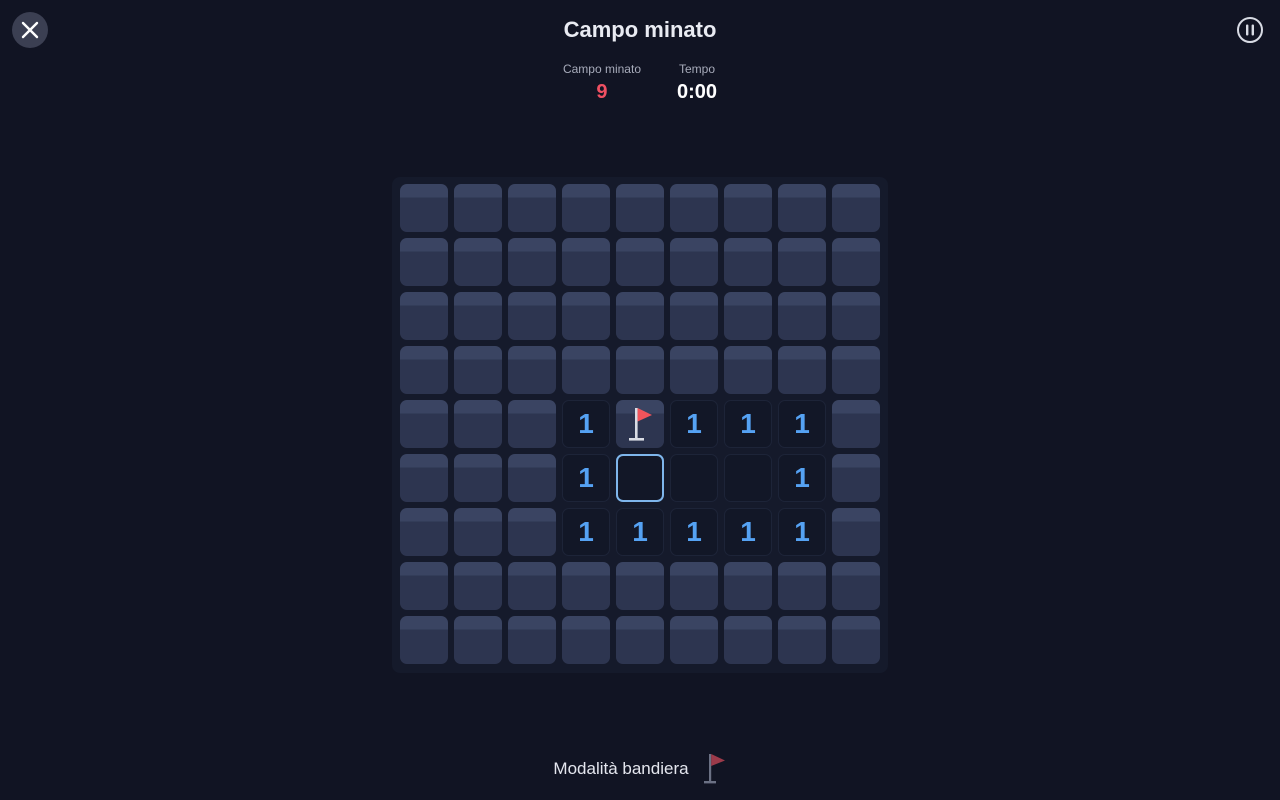 The height and width of the screenshot is (800, 1280). Describe the element at coordinates (1250, 30) in the screenshot. I see `pause-button` at that location.